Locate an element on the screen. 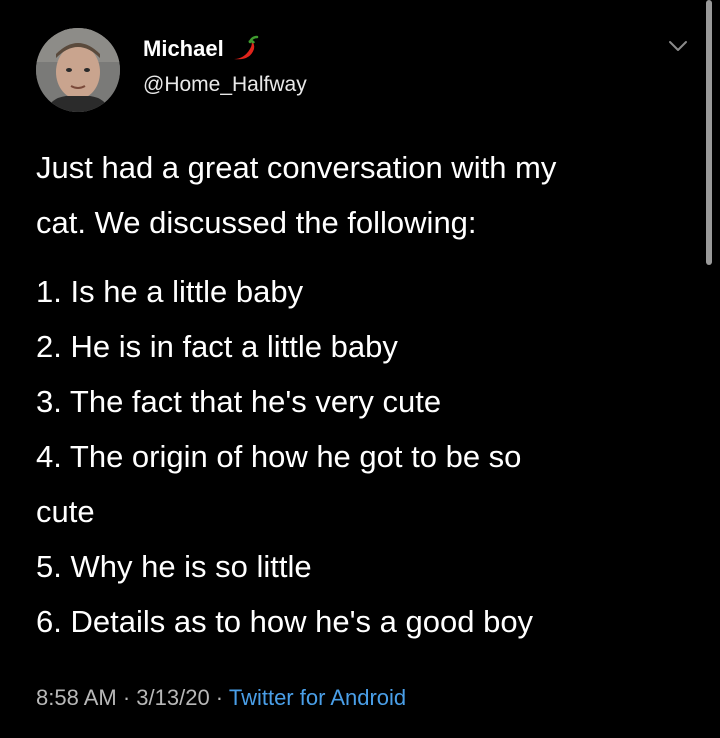 Image resolution: width=720 pixels, height=738 pixels. tweet-meta: 8:58 AM · 3/13/20 · Twitter for Android is located at coordinates (221, 698).